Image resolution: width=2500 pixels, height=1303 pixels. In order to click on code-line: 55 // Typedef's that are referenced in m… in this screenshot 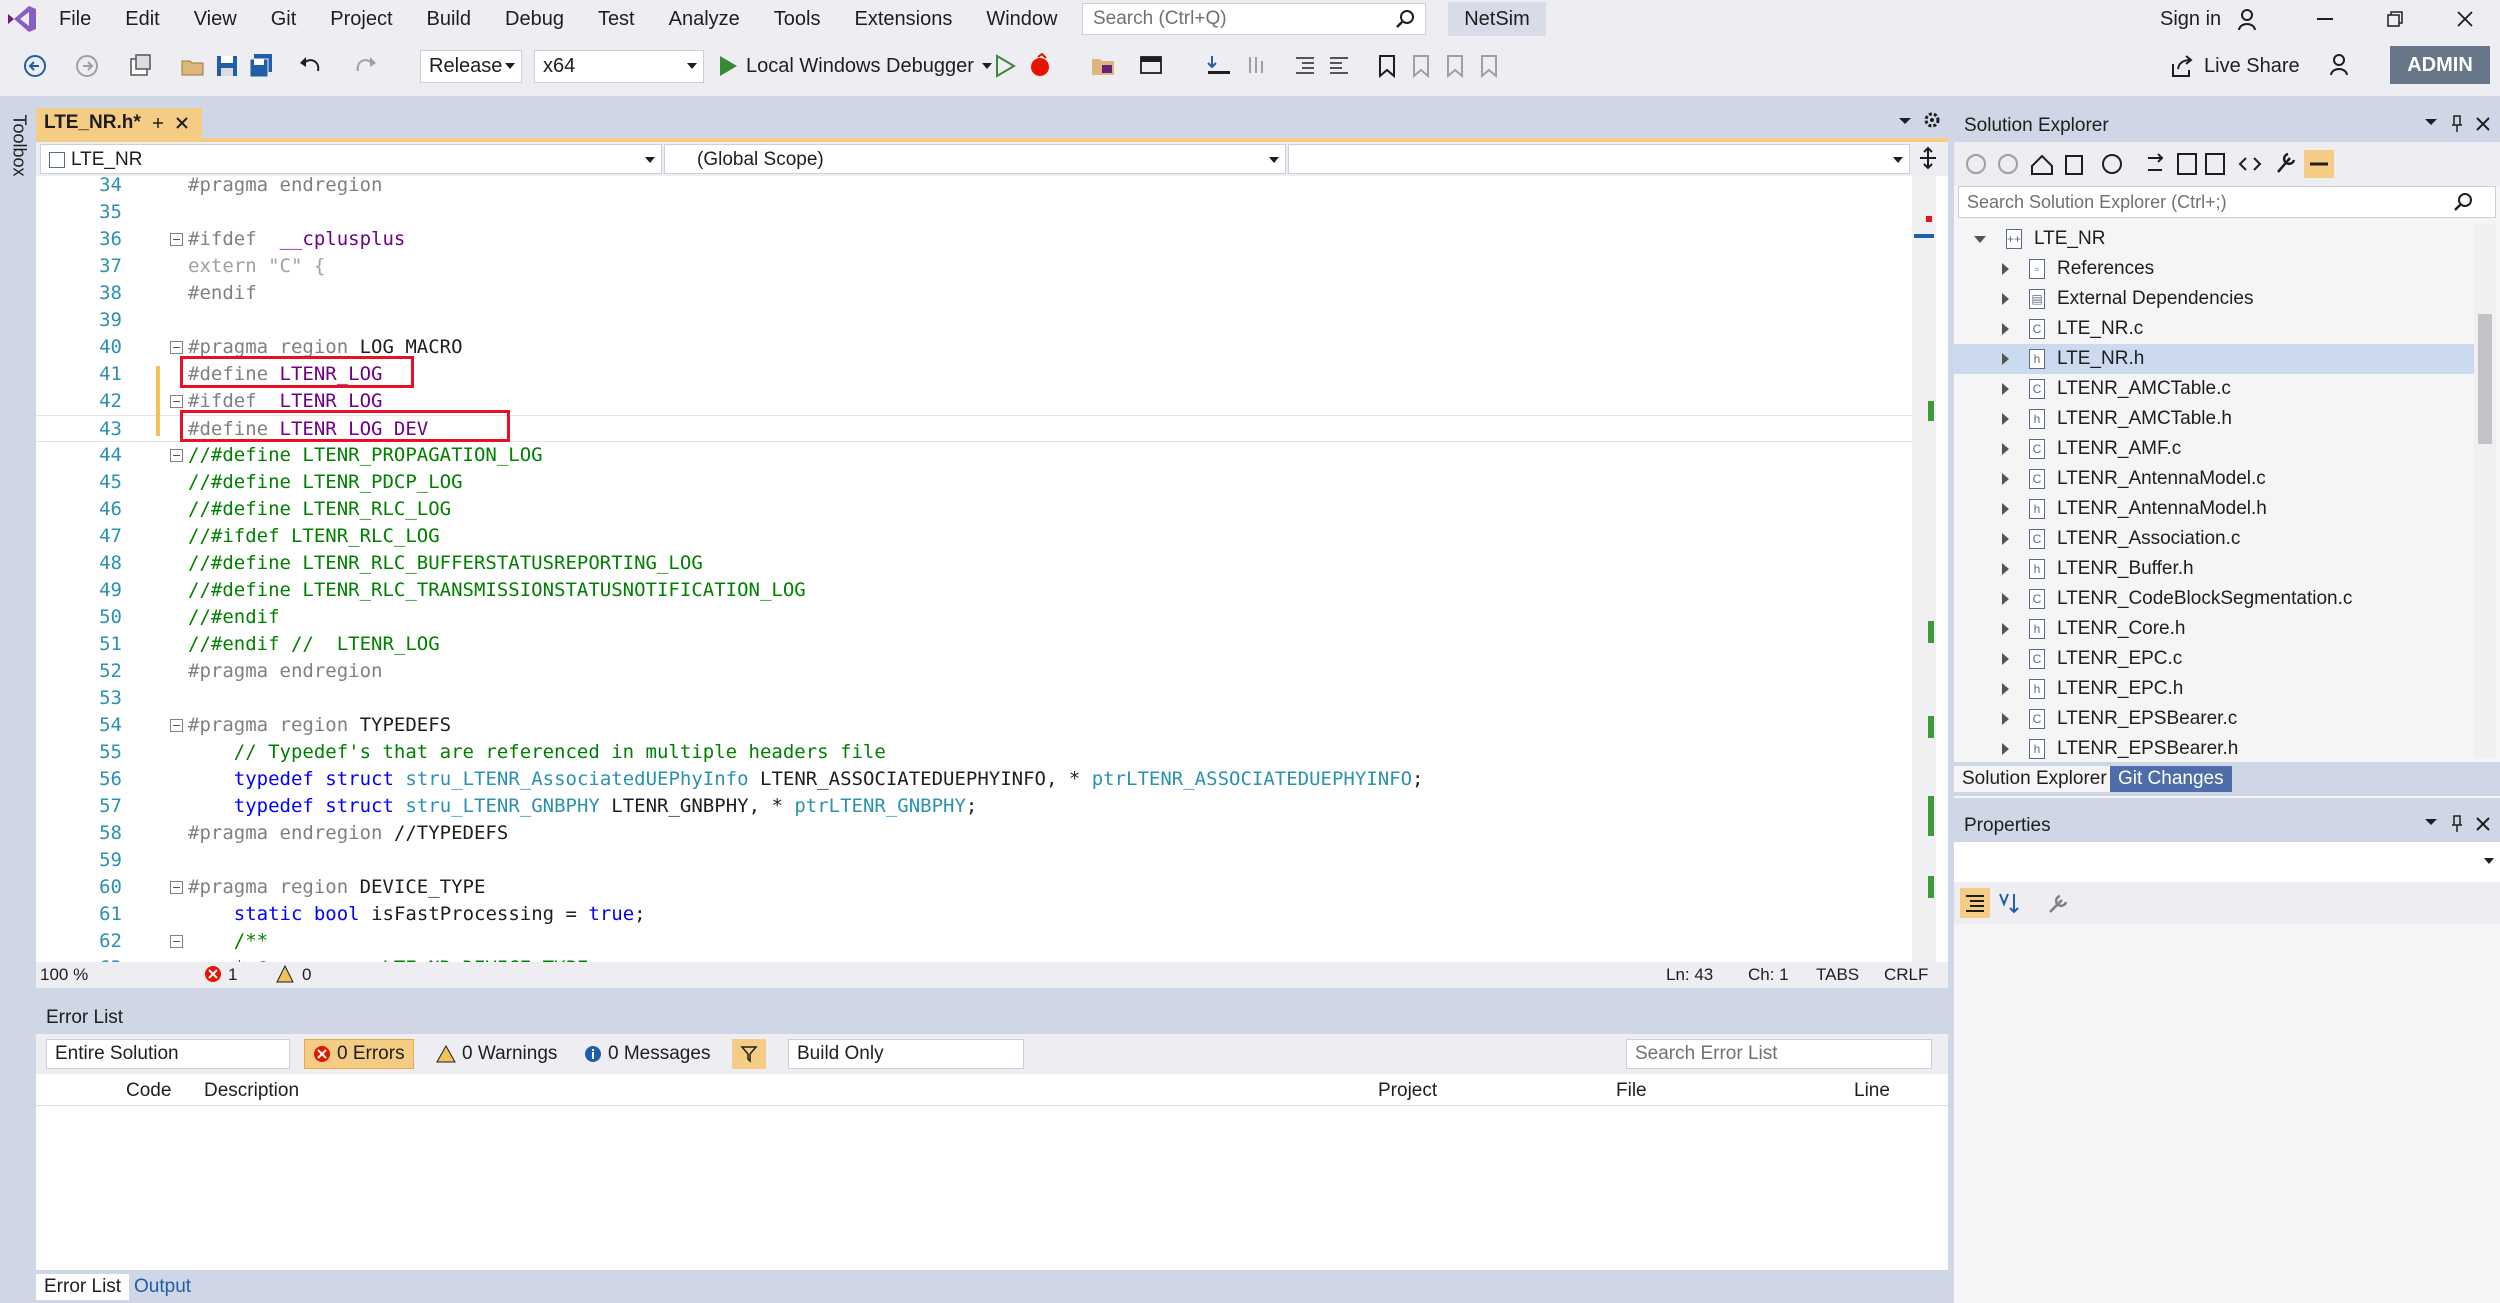, I will do `click(976, 752)`.